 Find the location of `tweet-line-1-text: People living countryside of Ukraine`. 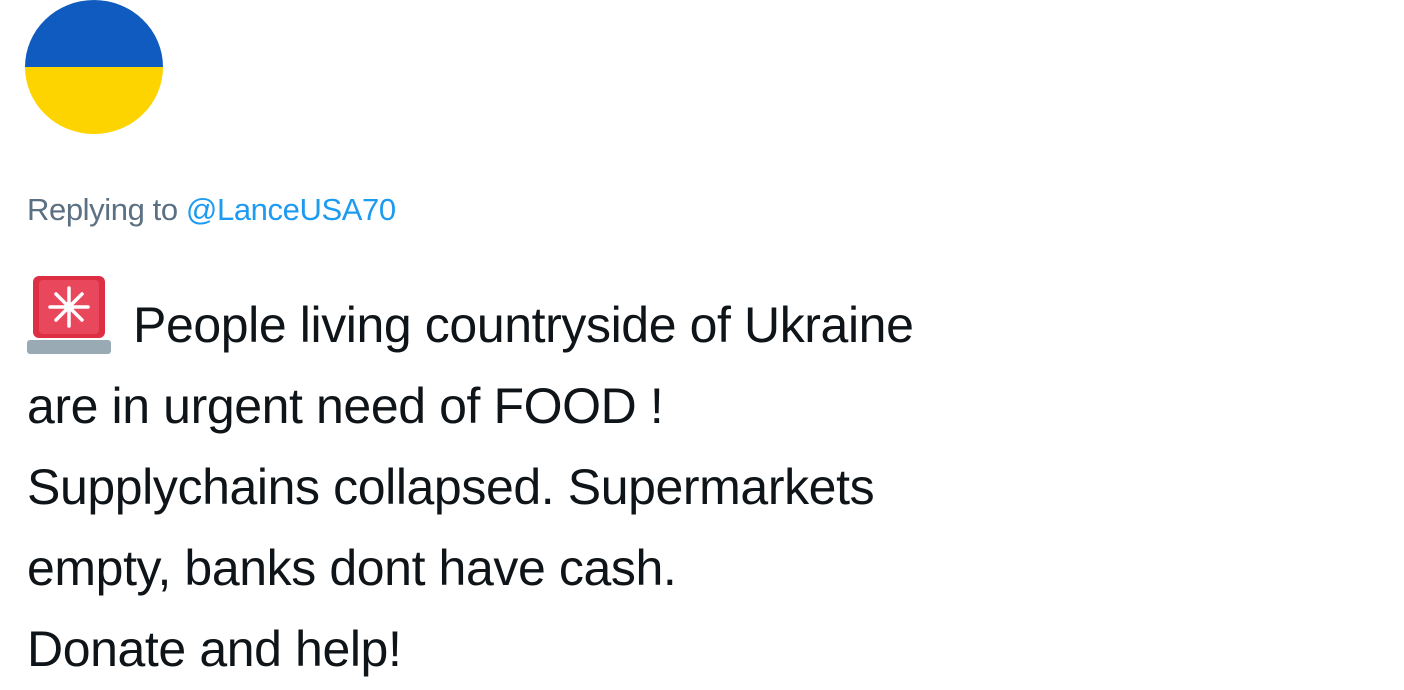

tweet-line-1-text: People living countryside of Ukraine is located at coordinates (523, 325).